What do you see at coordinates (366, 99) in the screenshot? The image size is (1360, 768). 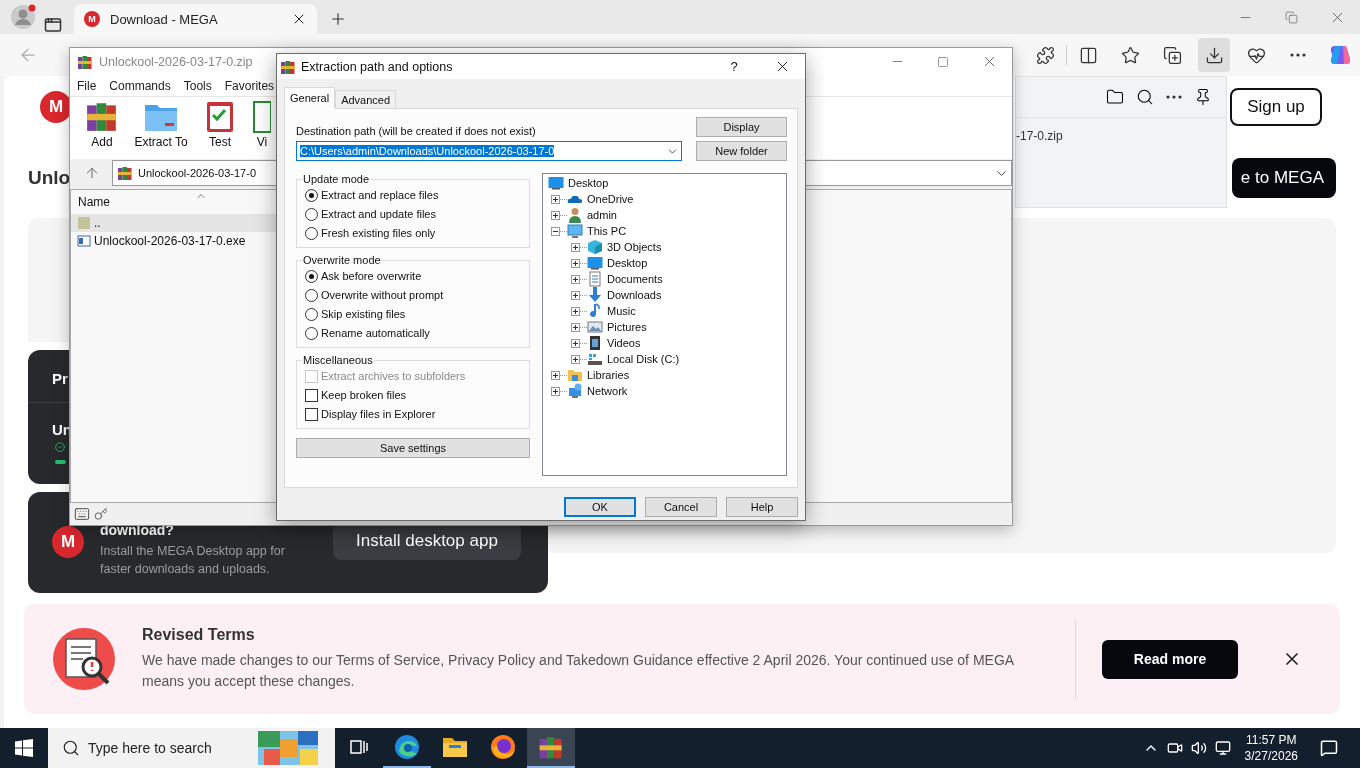 I see `tab: Advanced` at bounding box center [366, 99].